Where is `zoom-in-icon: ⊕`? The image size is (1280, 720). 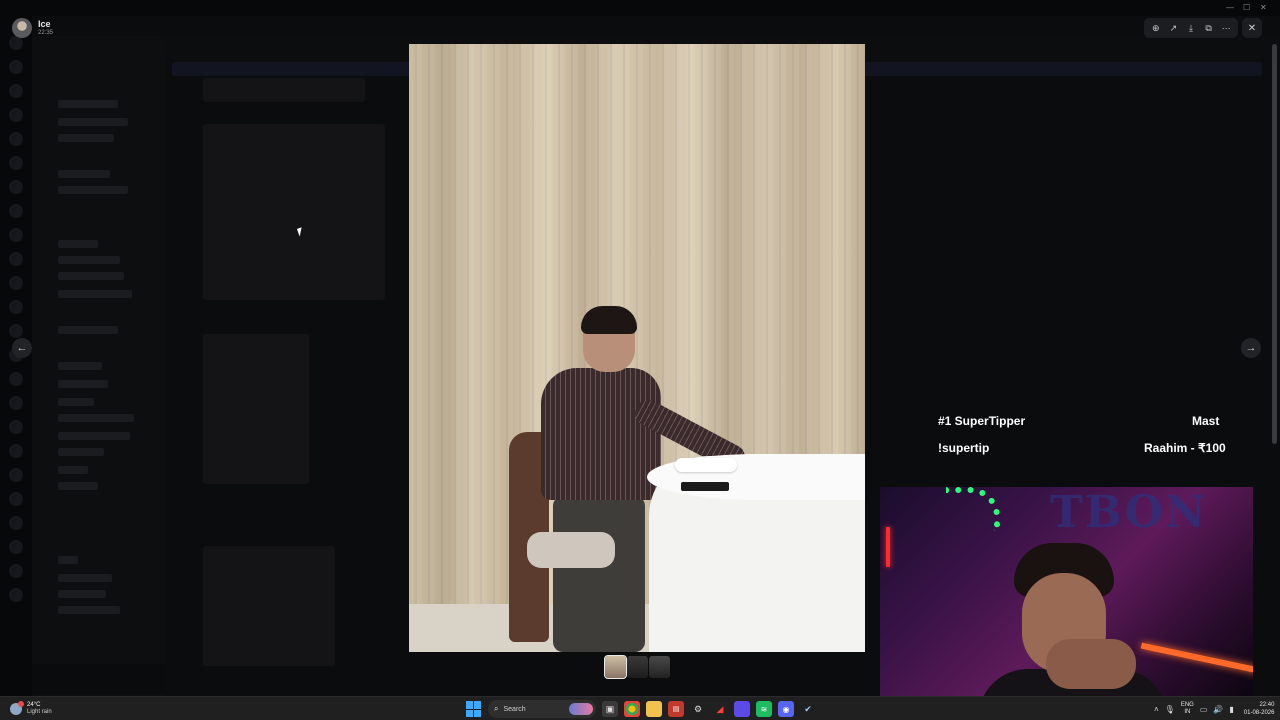
zoom-in-icon: ⊕ is located at coordinates (1156, 28).